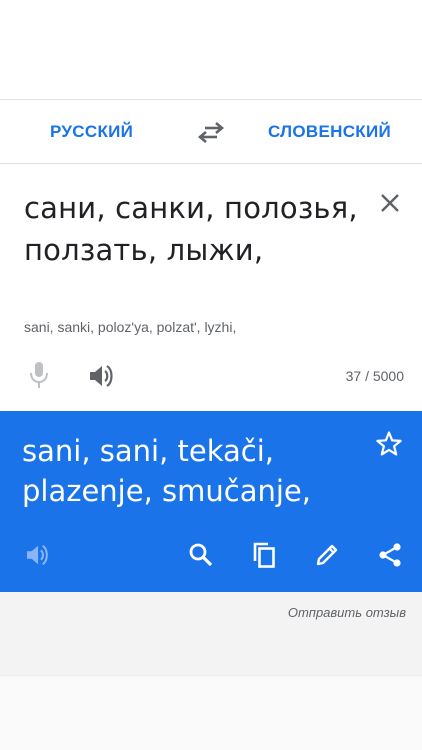 This screenshot has height=750, width=422. I want to click on microphone-icon, so click(39, 375).